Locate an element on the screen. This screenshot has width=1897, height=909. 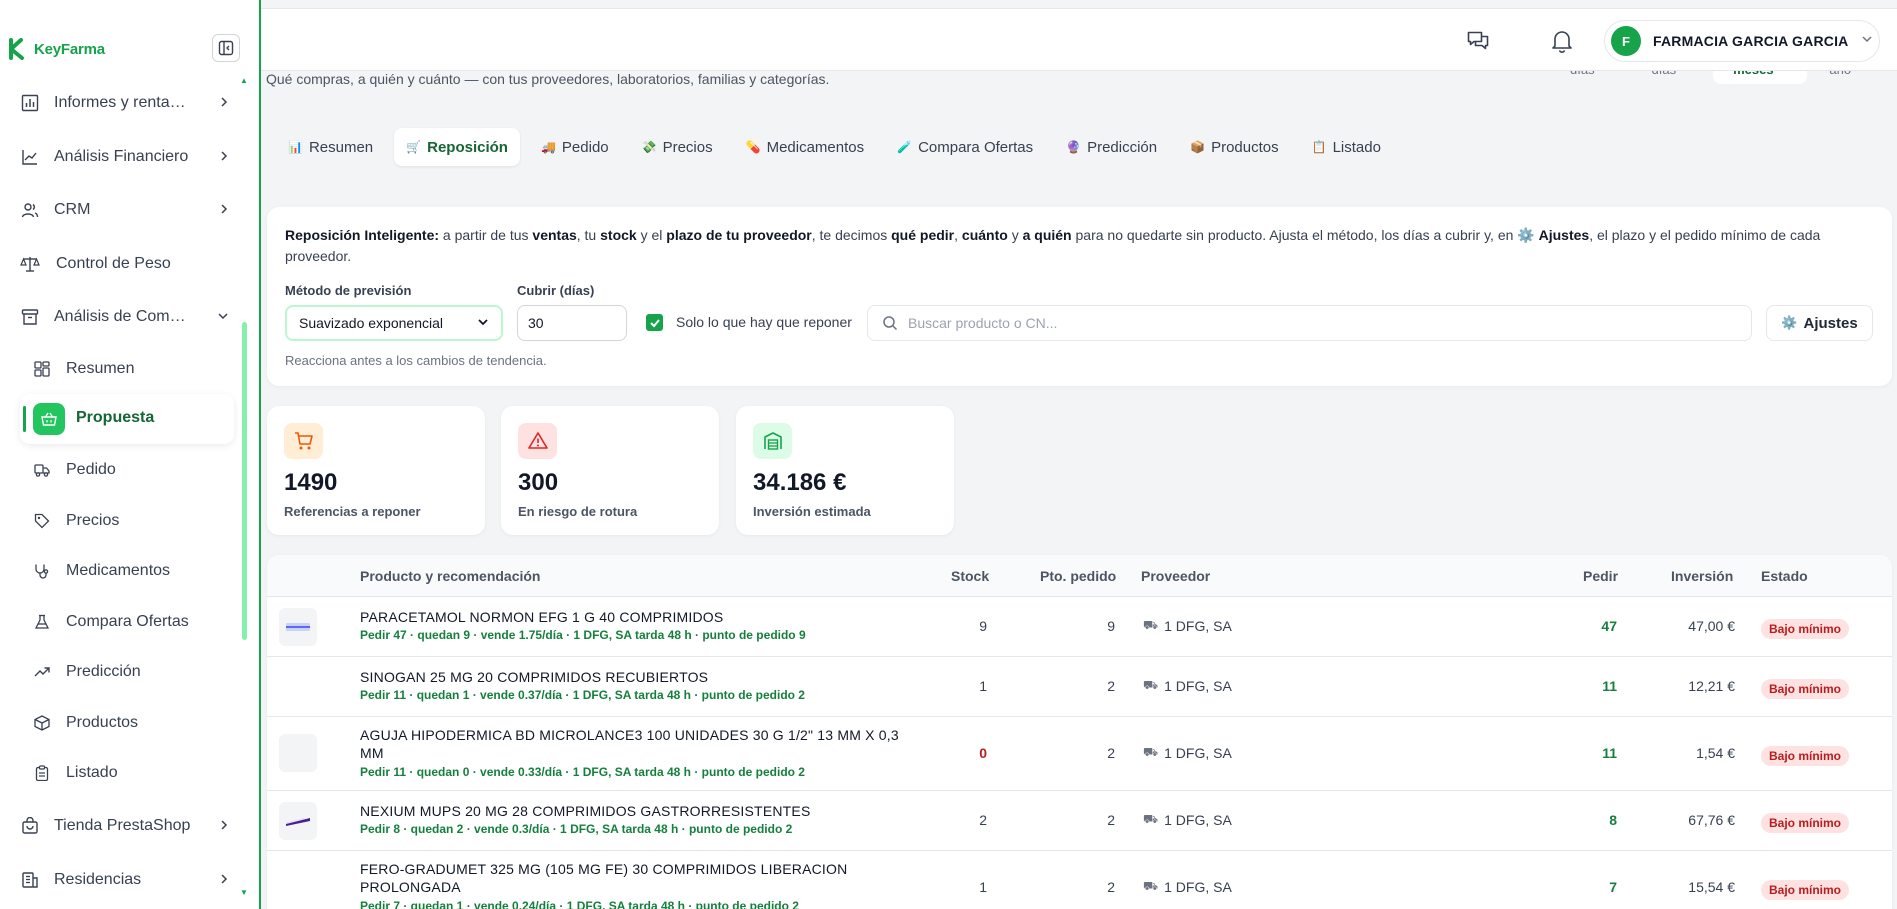
scroll-up-icon: ▲ is located at coordinates (244, 80).